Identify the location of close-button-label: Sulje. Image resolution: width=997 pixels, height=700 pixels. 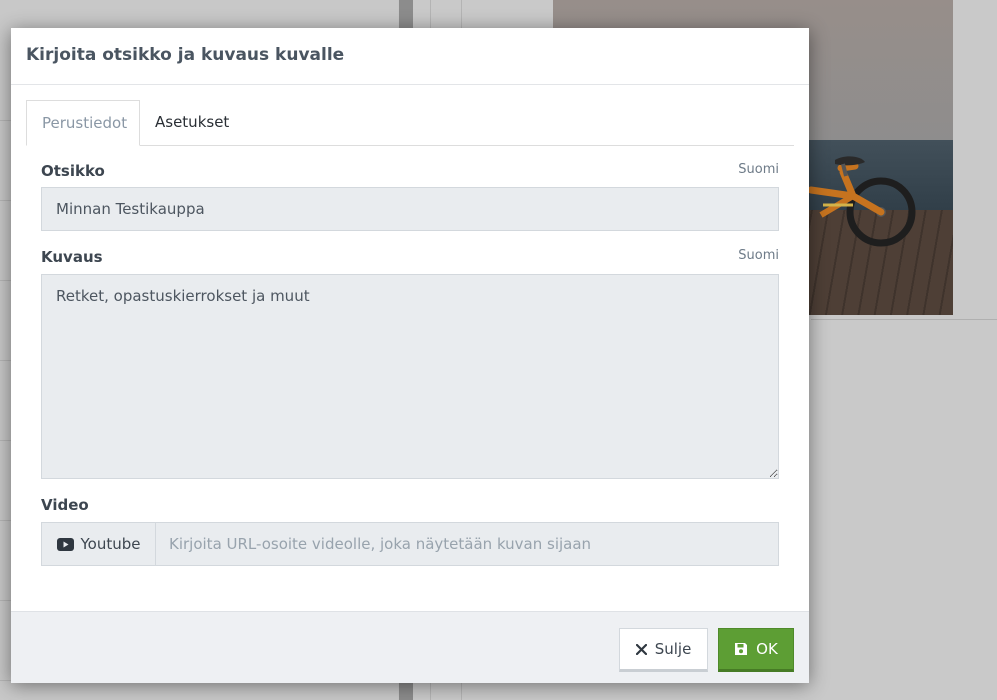
(673, 649).